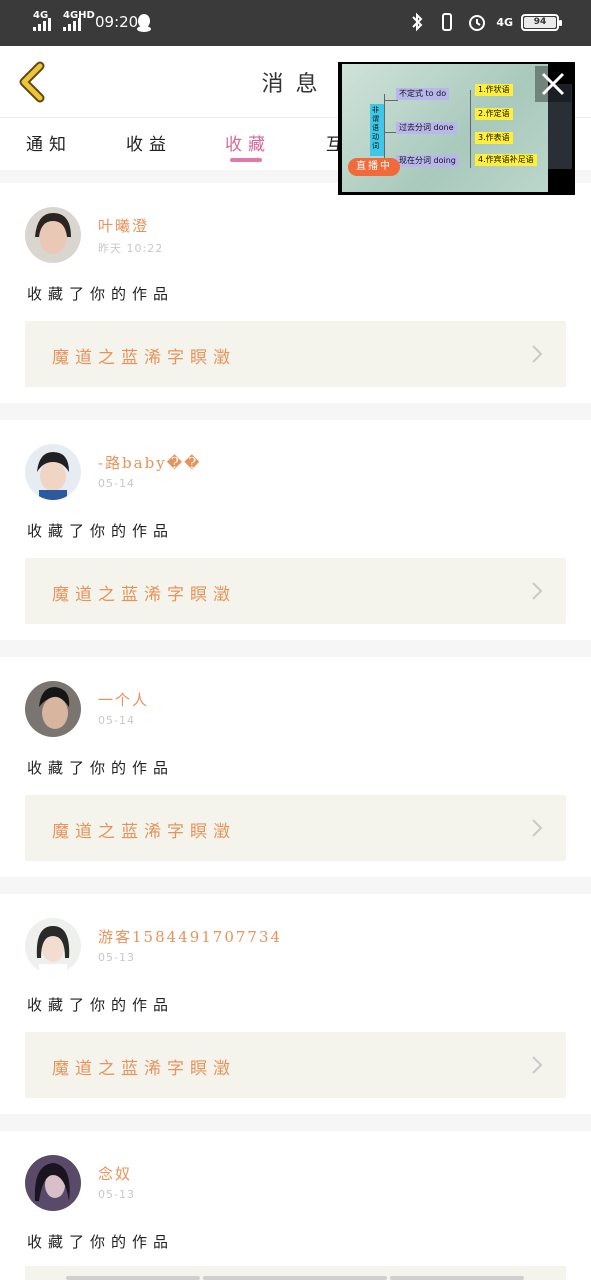  Describe the element at coordinates (494, 114) in the screenshot. I see `diagram-box: 2.作定语` at that location.